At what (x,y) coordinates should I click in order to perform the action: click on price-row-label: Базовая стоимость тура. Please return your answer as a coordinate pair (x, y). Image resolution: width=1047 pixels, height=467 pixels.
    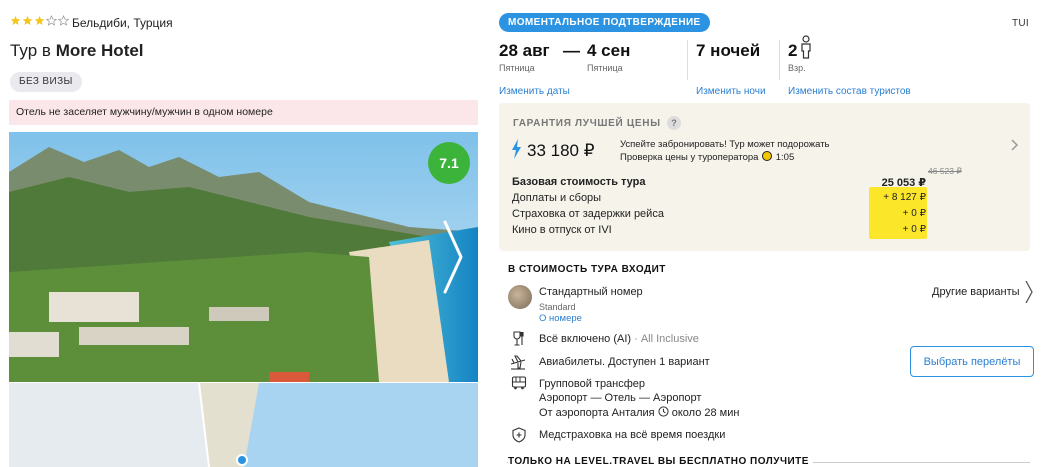
    Looking at the image, I should click on (579, 182).